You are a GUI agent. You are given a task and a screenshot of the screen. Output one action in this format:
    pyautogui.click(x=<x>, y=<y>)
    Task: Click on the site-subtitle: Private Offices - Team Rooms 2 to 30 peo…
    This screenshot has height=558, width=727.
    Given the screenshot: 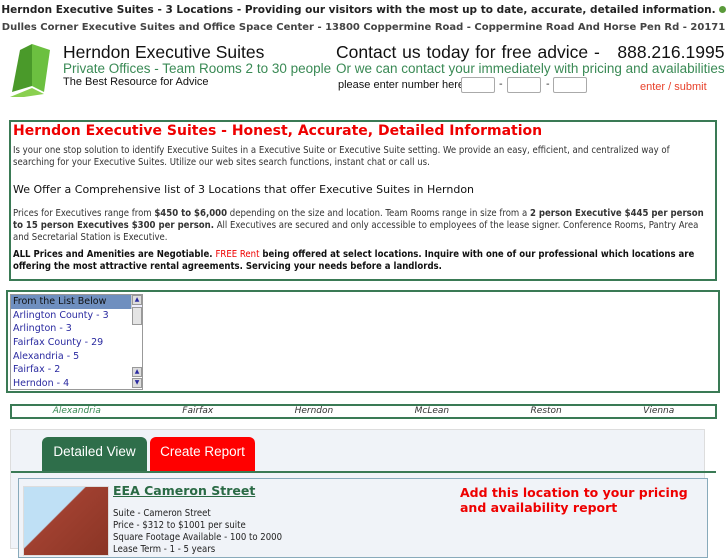 What is the action you would take?
    pyautogui.click(x=197, y=68)
    